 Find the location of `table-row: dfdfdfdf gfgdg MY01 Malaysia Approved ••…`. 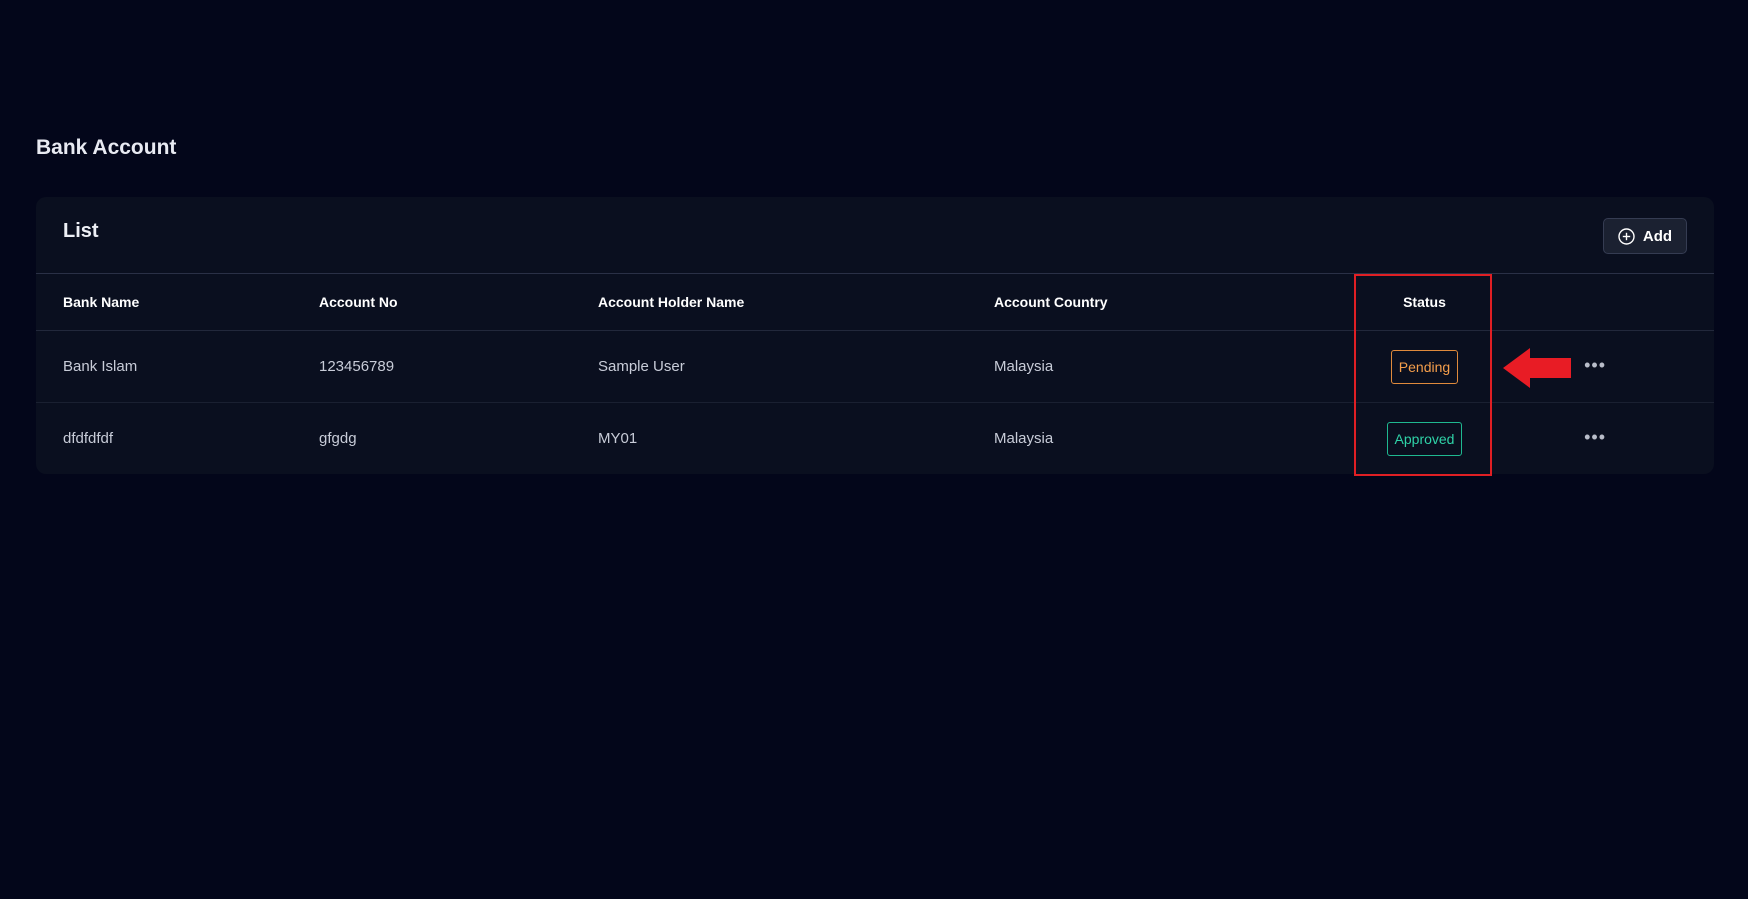

table-row: dfdfdfdf gfgdg MY01 Malaysia Approved ••… is located at coordinates (875, 439).